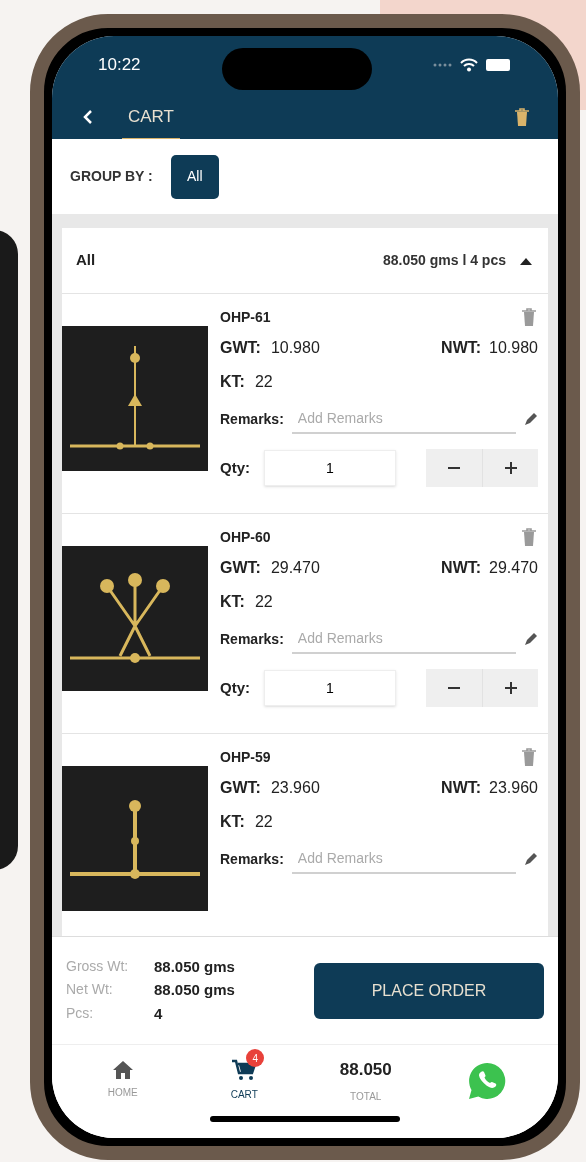 Image resolution: width=586 pixels, height=1162 pixels. What do you see at coordinates (469, 65) in the screenshot?
I see `wifi-icon` at bounding box center [469, 65].